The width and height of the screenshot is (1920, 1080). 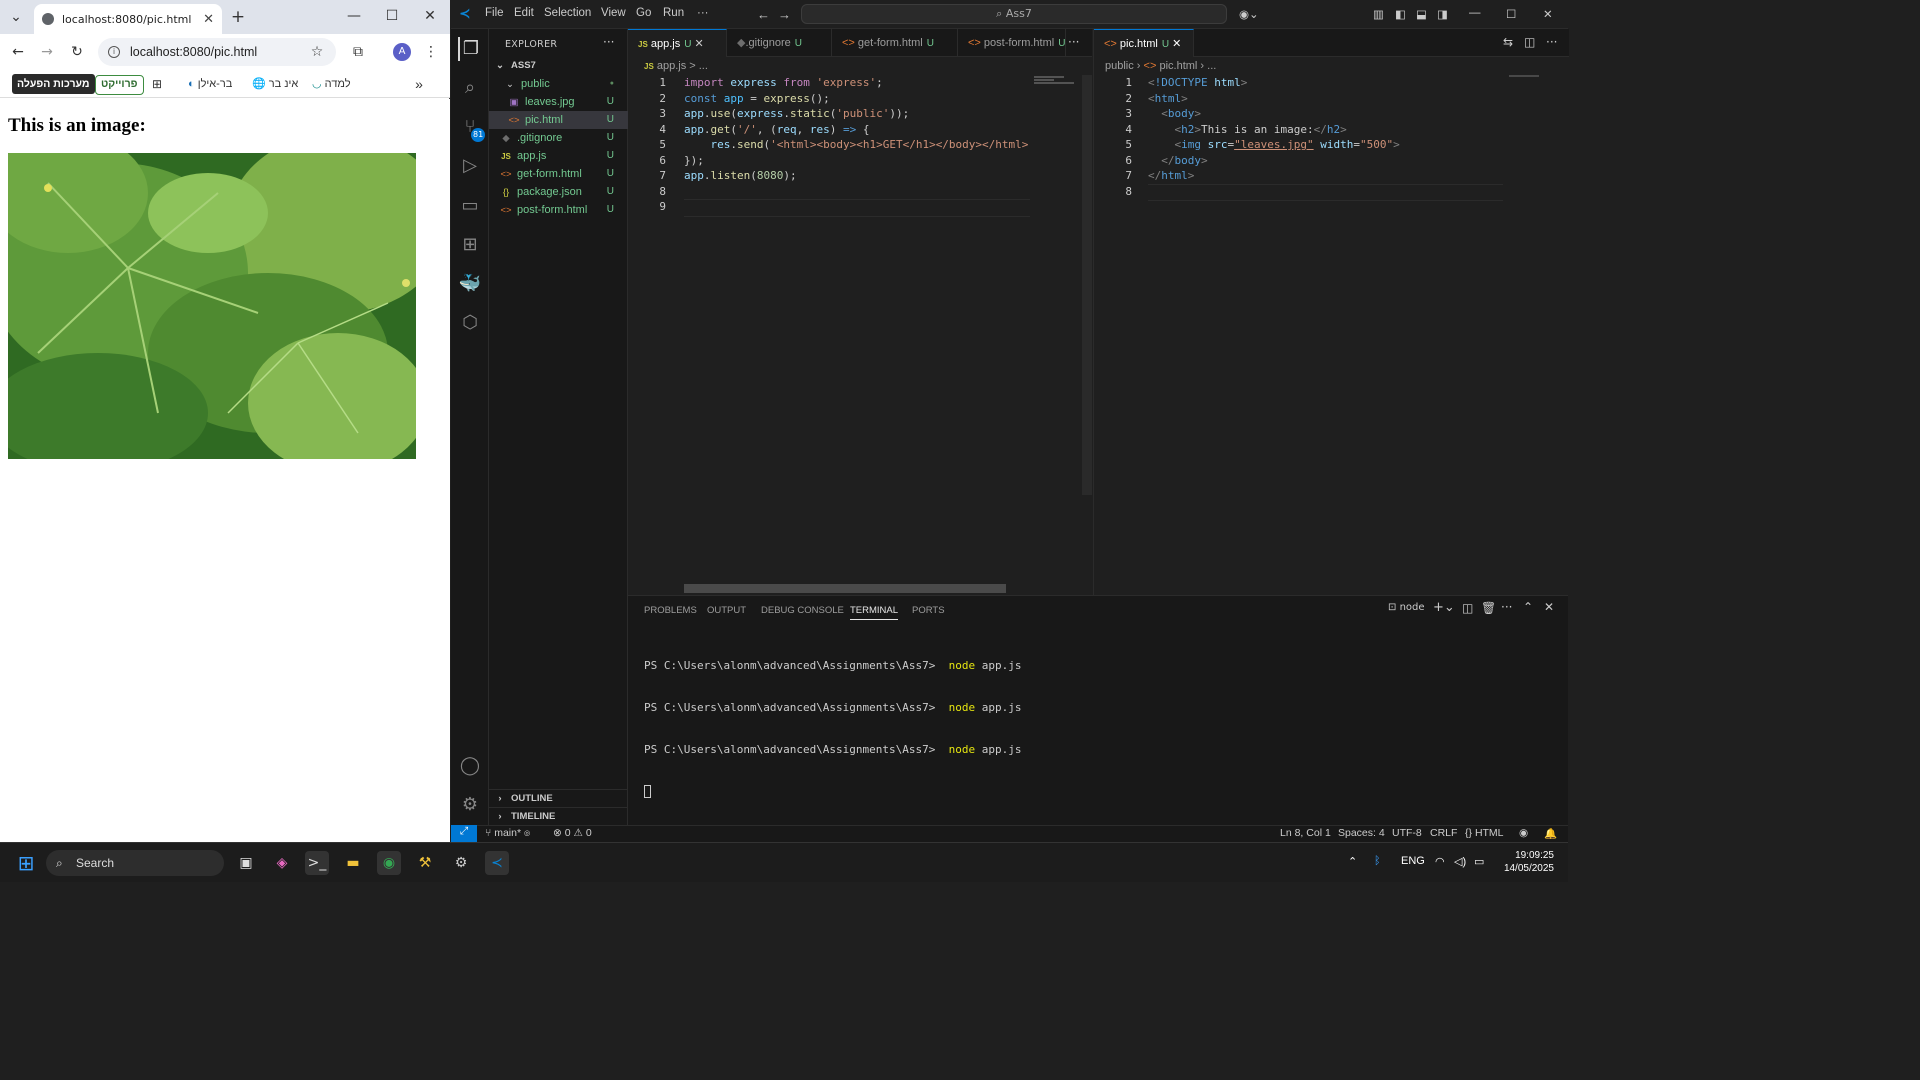 What do you see at coordinates (1073, 42) in the screenshot?
I see `tabs-more-icon: ···` at bounding box center [1073, 42].